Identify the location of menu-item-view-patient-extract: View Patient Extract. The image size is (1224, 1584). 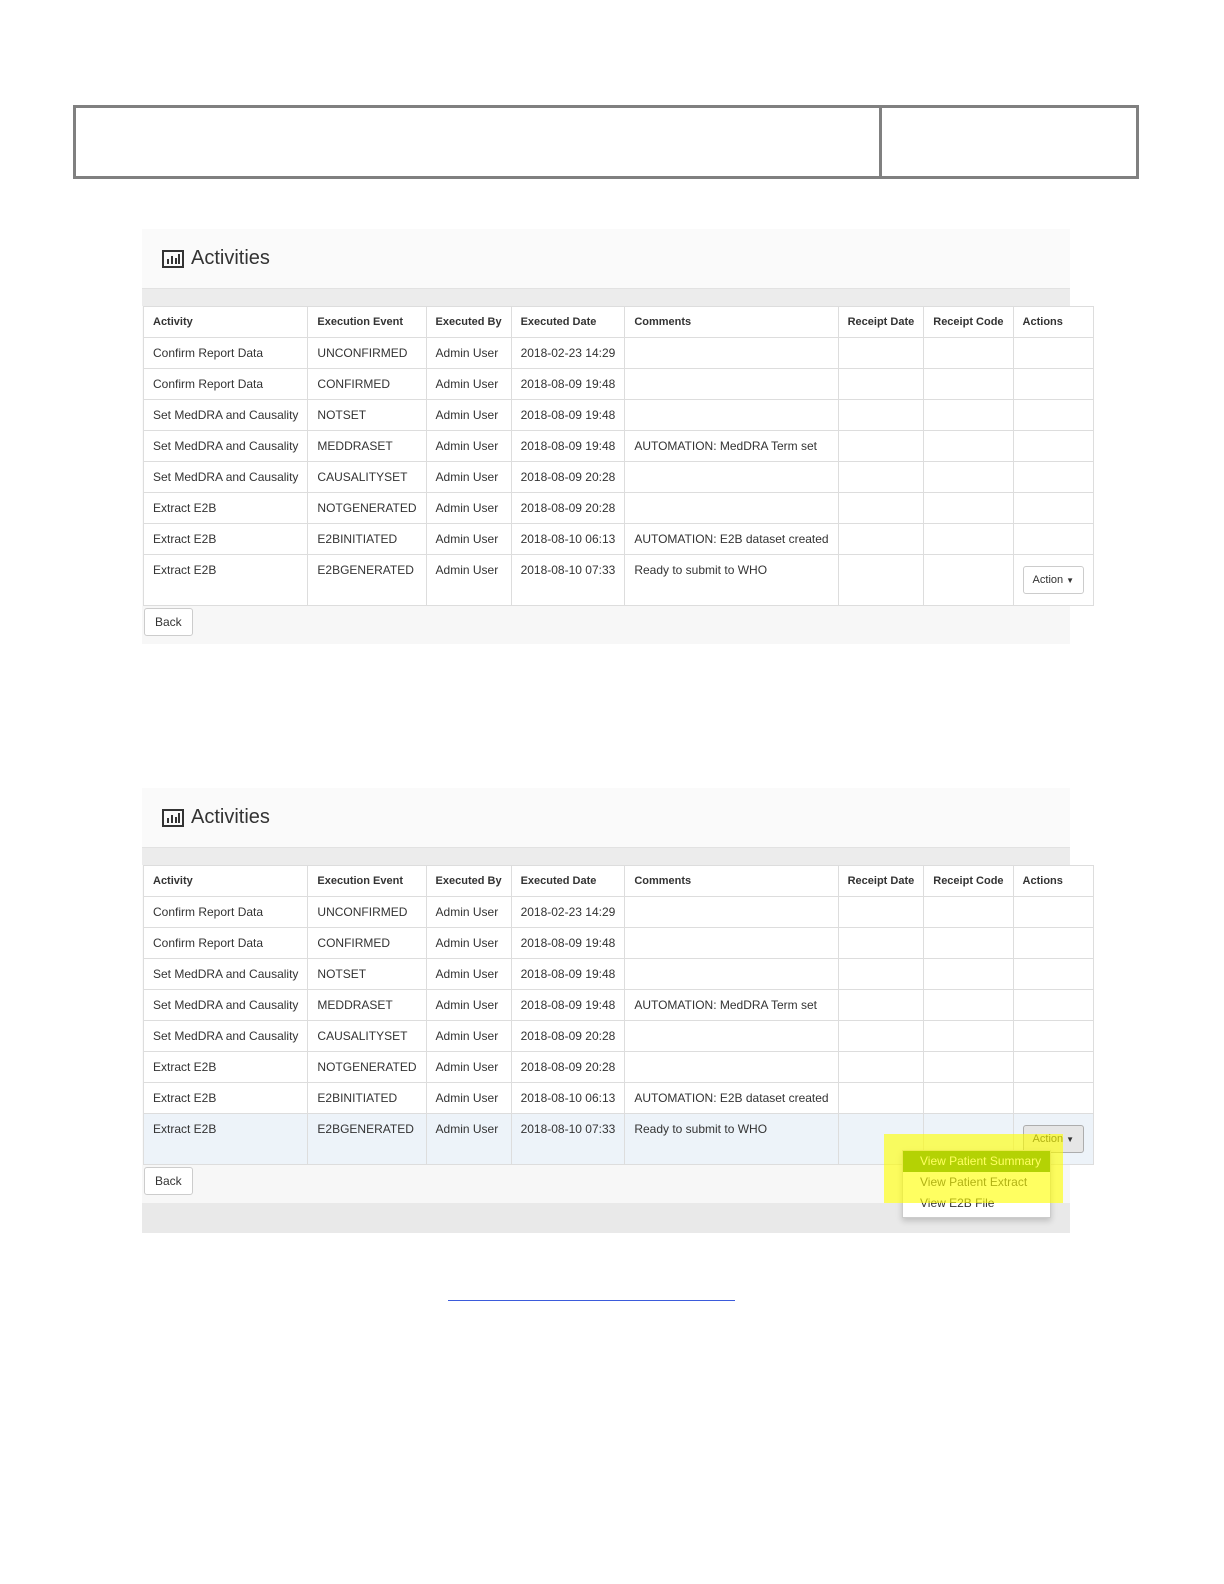
(976, 1182).